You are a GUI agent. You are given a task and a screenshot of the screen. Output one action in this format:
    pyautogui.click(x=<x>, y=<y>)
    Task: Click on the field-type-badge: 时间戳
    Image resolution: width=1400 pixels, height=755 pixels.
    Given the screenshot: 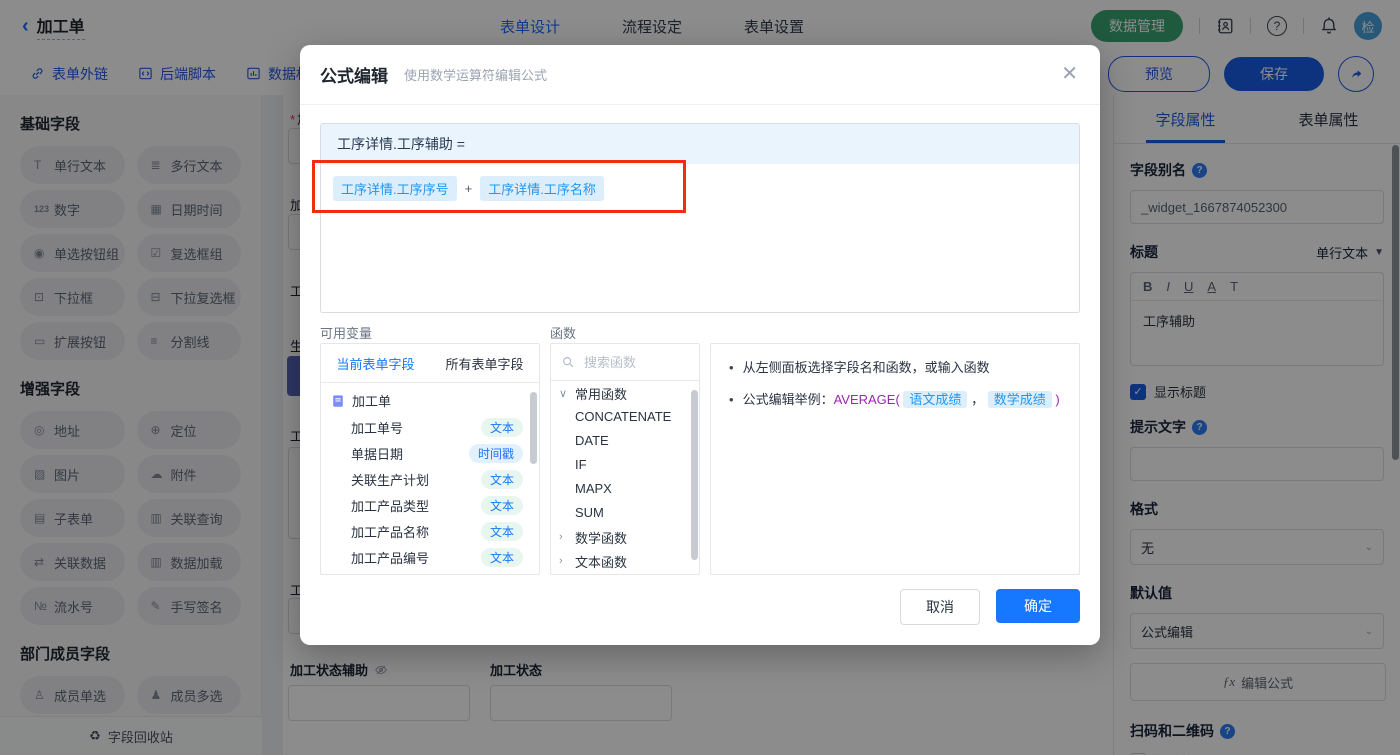 What is the action you would take?
    pyautogui.click(x=495, y=453)
    